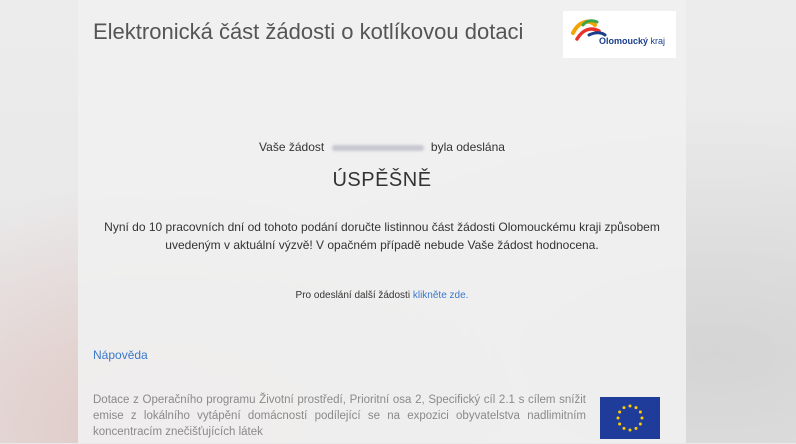 This screenshot has width=796, height=444. What do you see at coordinates (120, 355) in the screenshot?
I see `help-link: Nápověda` at bounding box center [120, 355].